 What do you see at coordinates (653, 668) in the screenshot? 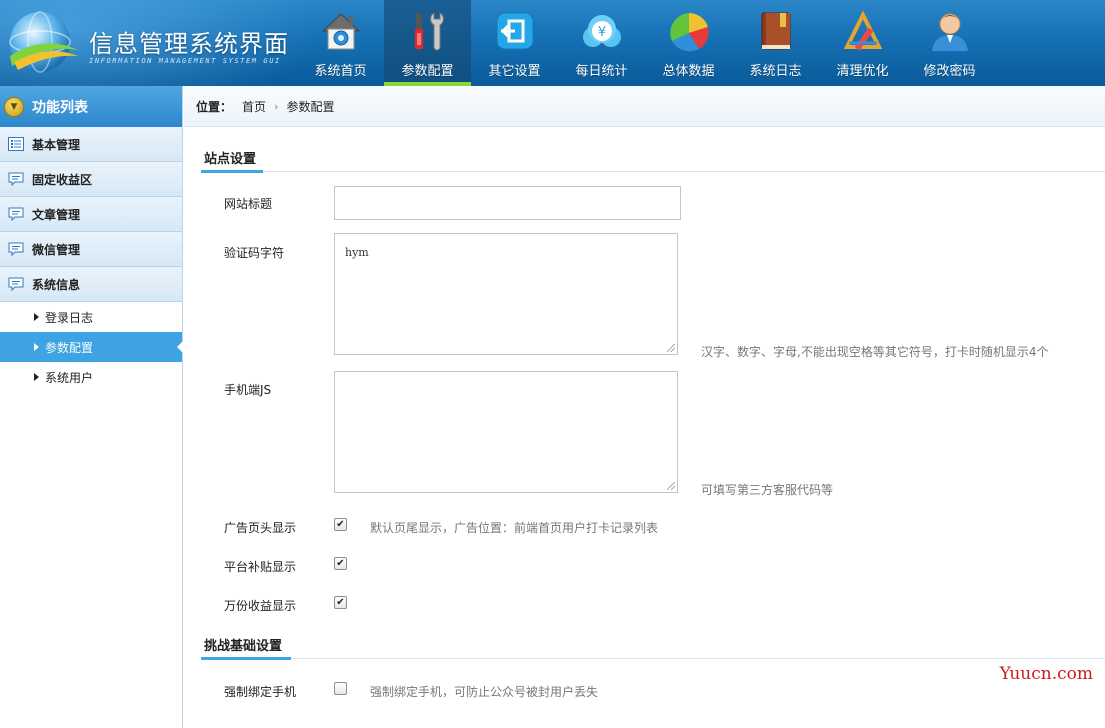
I see `challenge-settings-section: 挑战基础设置 强制绑定手机 强制绑定手机，可防止公众号被封用户丢失` at bounding box center [653, 668].